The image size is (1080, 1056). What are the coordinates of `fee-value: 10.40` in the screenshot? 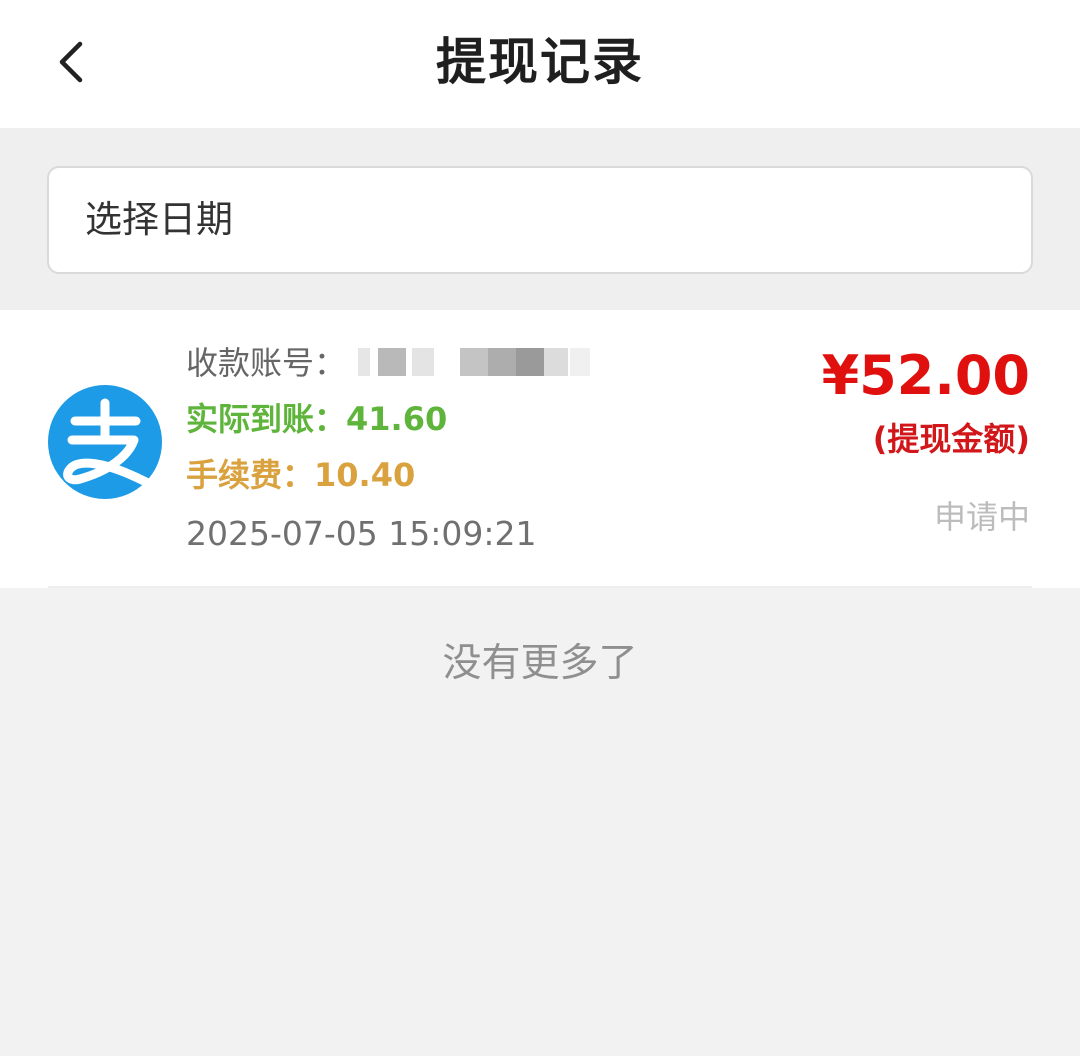 It's located at (365, 475).